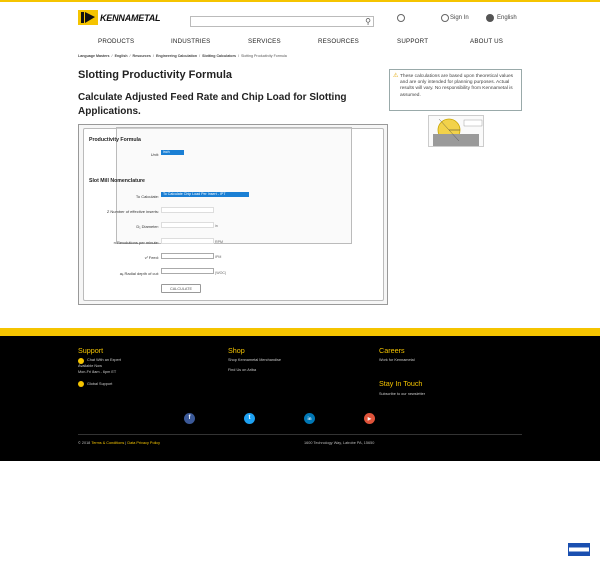 This screenshot has width=600, height=564. I want to click on language-selector: English, so click(501, 18).